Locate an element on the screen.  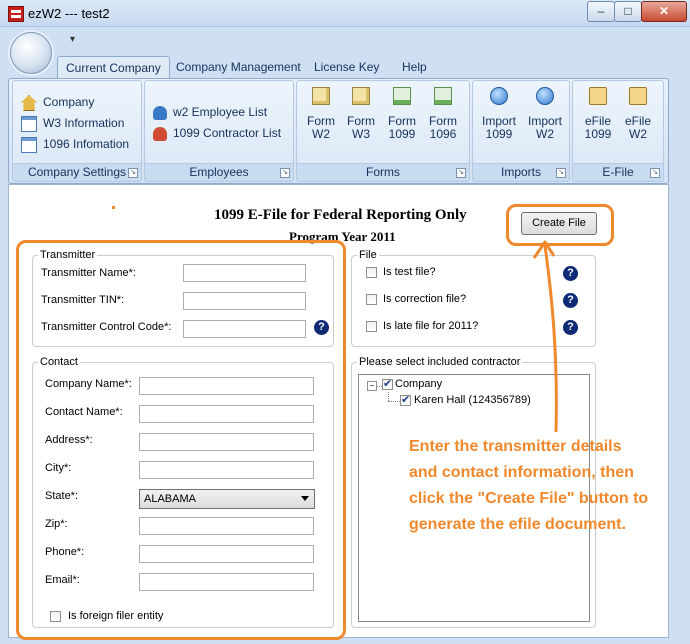
import-1099-button: Import 1099 is located at coordinates (499, 114).